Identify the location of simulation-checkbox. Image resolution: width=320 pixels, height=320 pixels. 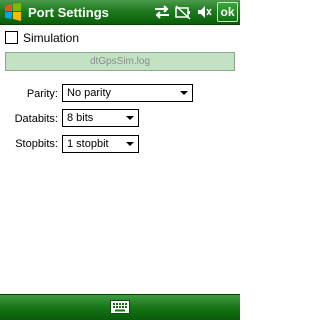
(11, 37).